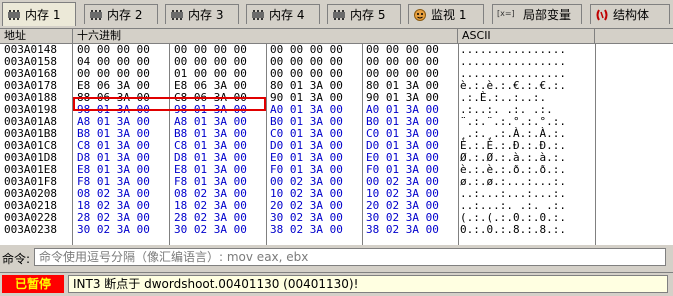  I want to click on tab-label: 结构体, so click(631, 15).